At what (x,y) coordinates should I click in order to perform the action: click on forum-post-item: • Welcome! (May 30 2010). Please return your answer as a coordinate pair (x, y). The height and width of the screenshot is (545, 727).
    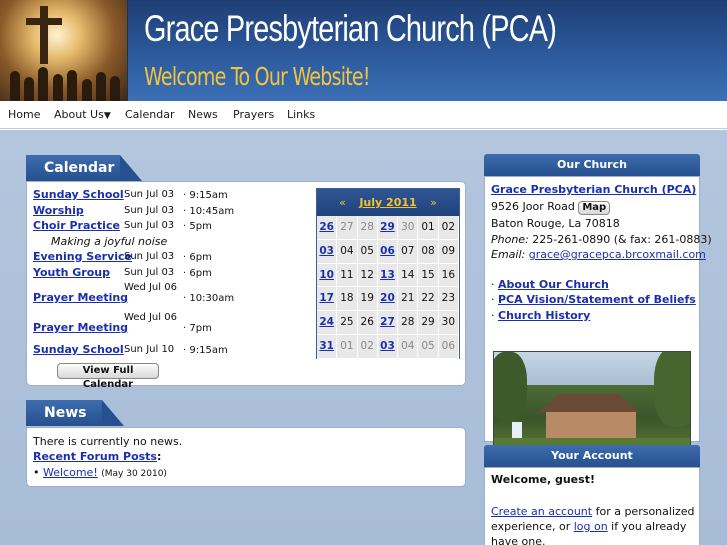
    Looking at the image, I should click on (100, 472).